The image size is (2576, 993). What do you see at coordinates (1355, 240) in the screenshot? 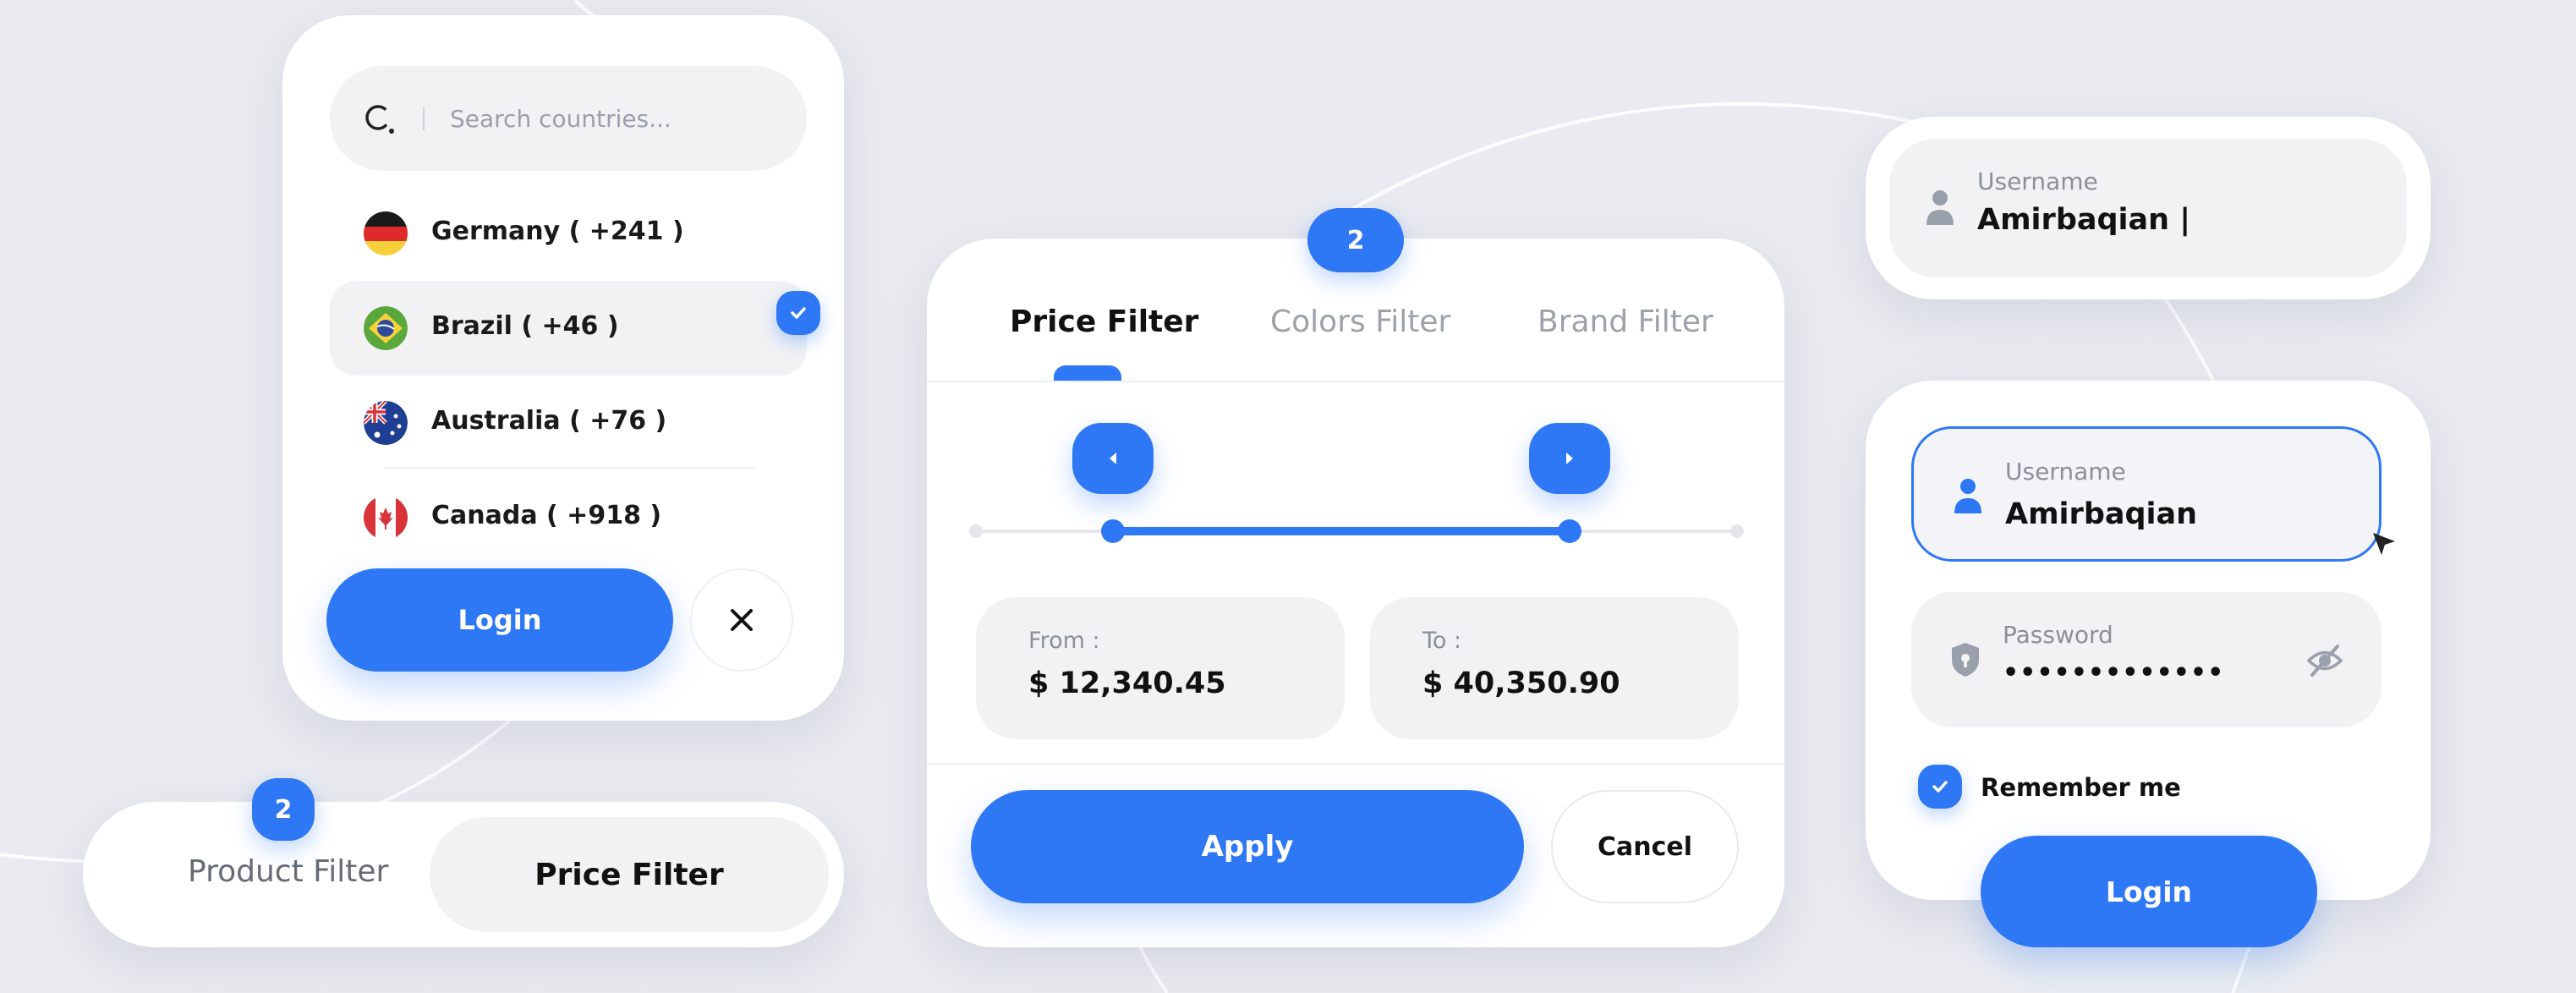
I see `price-filter-badge: 2` at bounding box center [1355, 240].